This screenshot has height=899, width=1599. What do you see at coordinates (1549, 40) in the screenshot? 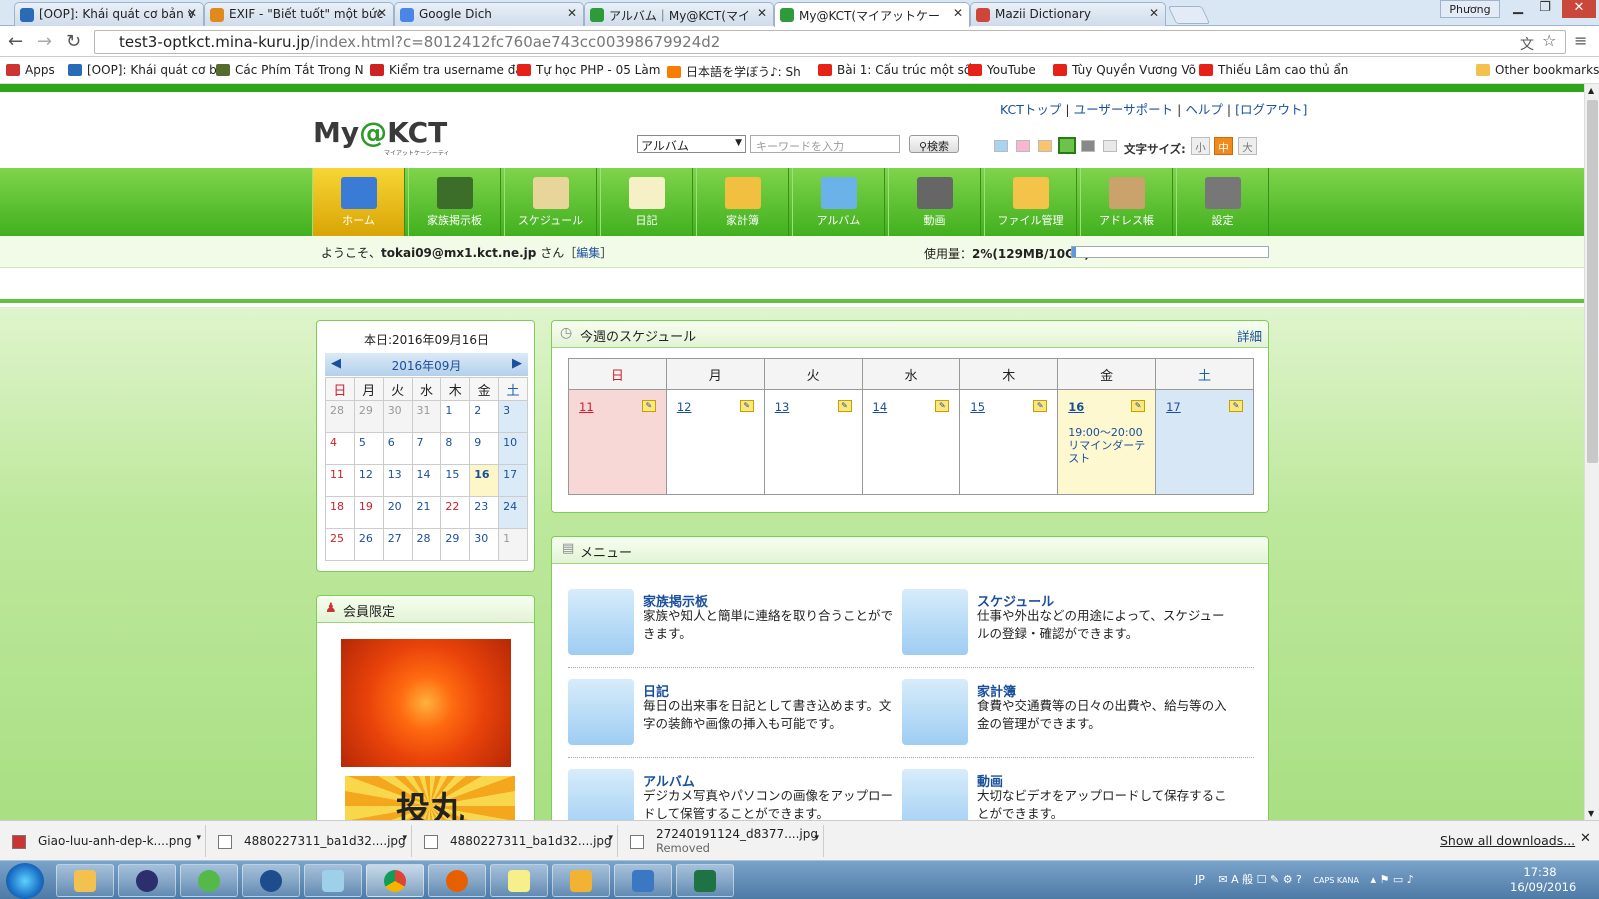
I see `star-icon: ☆` at bounding box center [1549, 40].